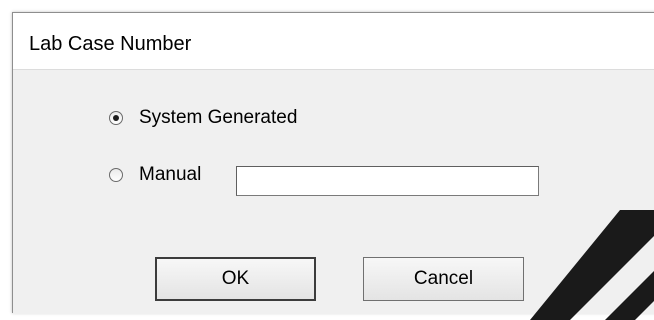  Describe the element at coordinates (110, 44) in the screenshot. I see `dialog-title: Lab Case Number` at that location.